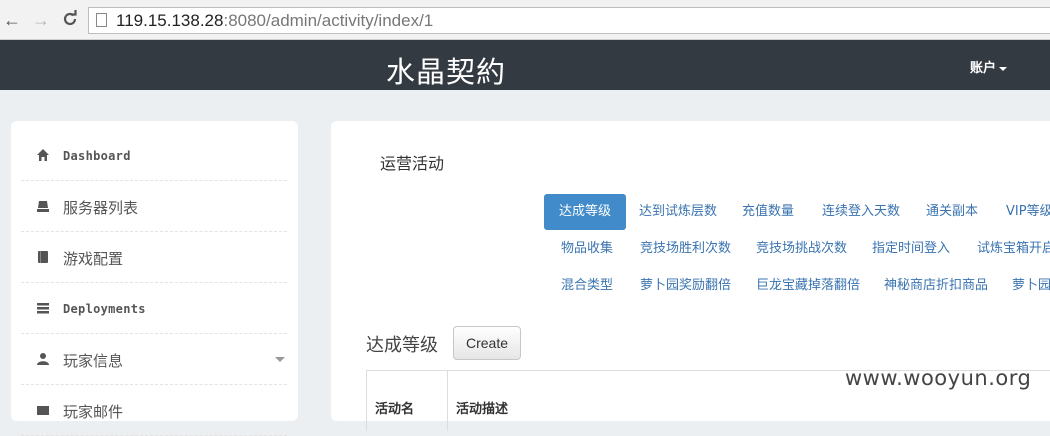  I want to click on sidebar-item-label: 玩家信息, so click(93, 361).